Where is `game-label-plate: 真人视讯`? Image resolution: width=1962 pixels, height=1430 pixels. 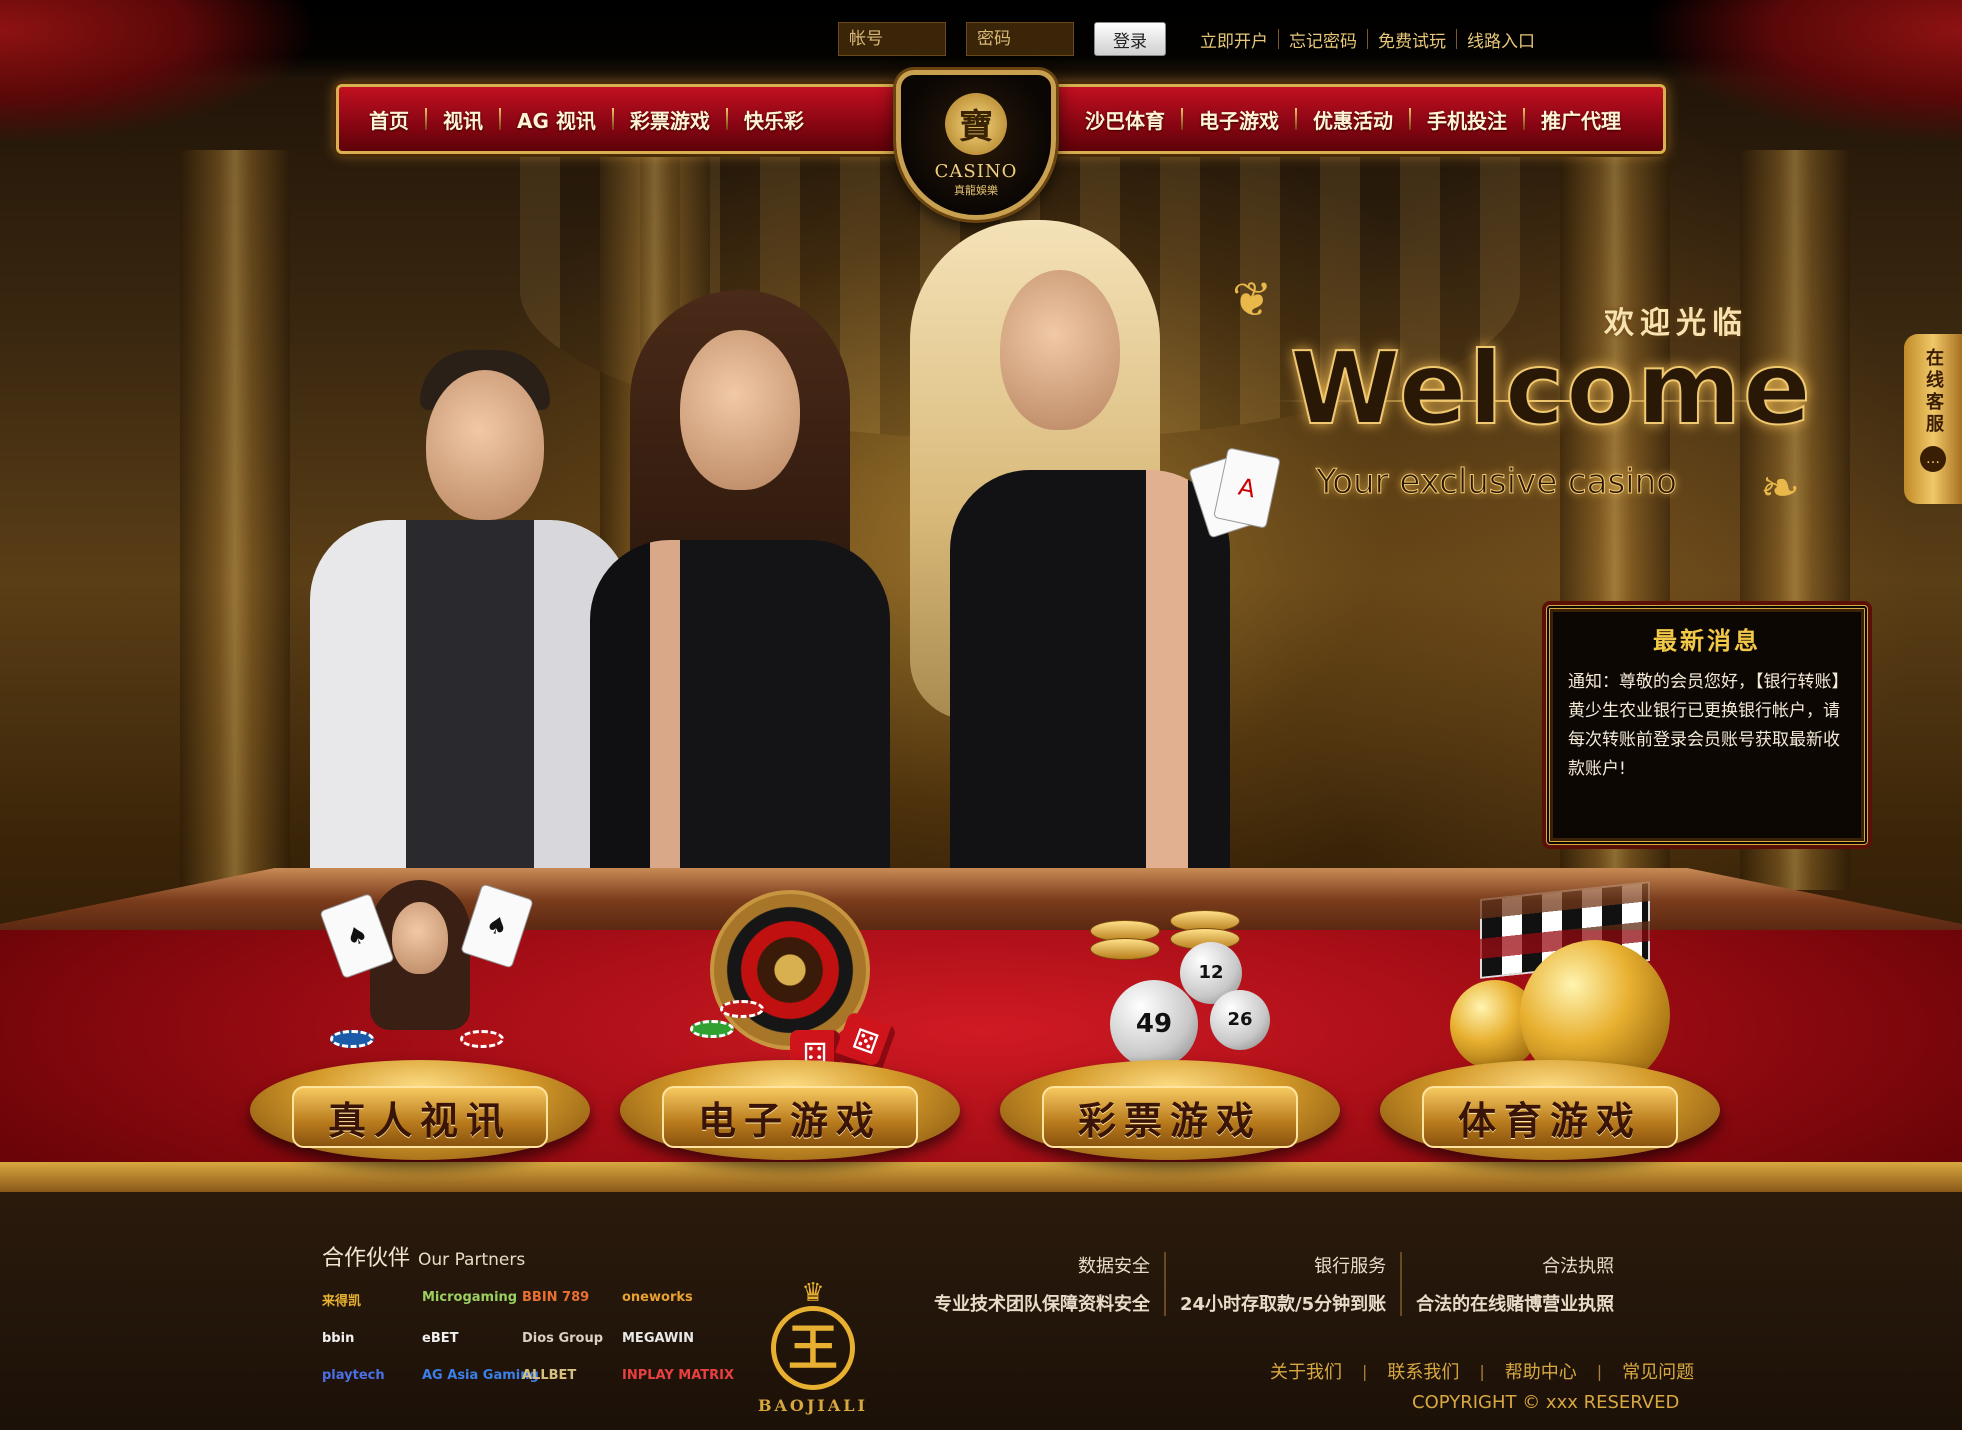 game-label-plate: 真人视讯 is located at coordinates (420, 1117).